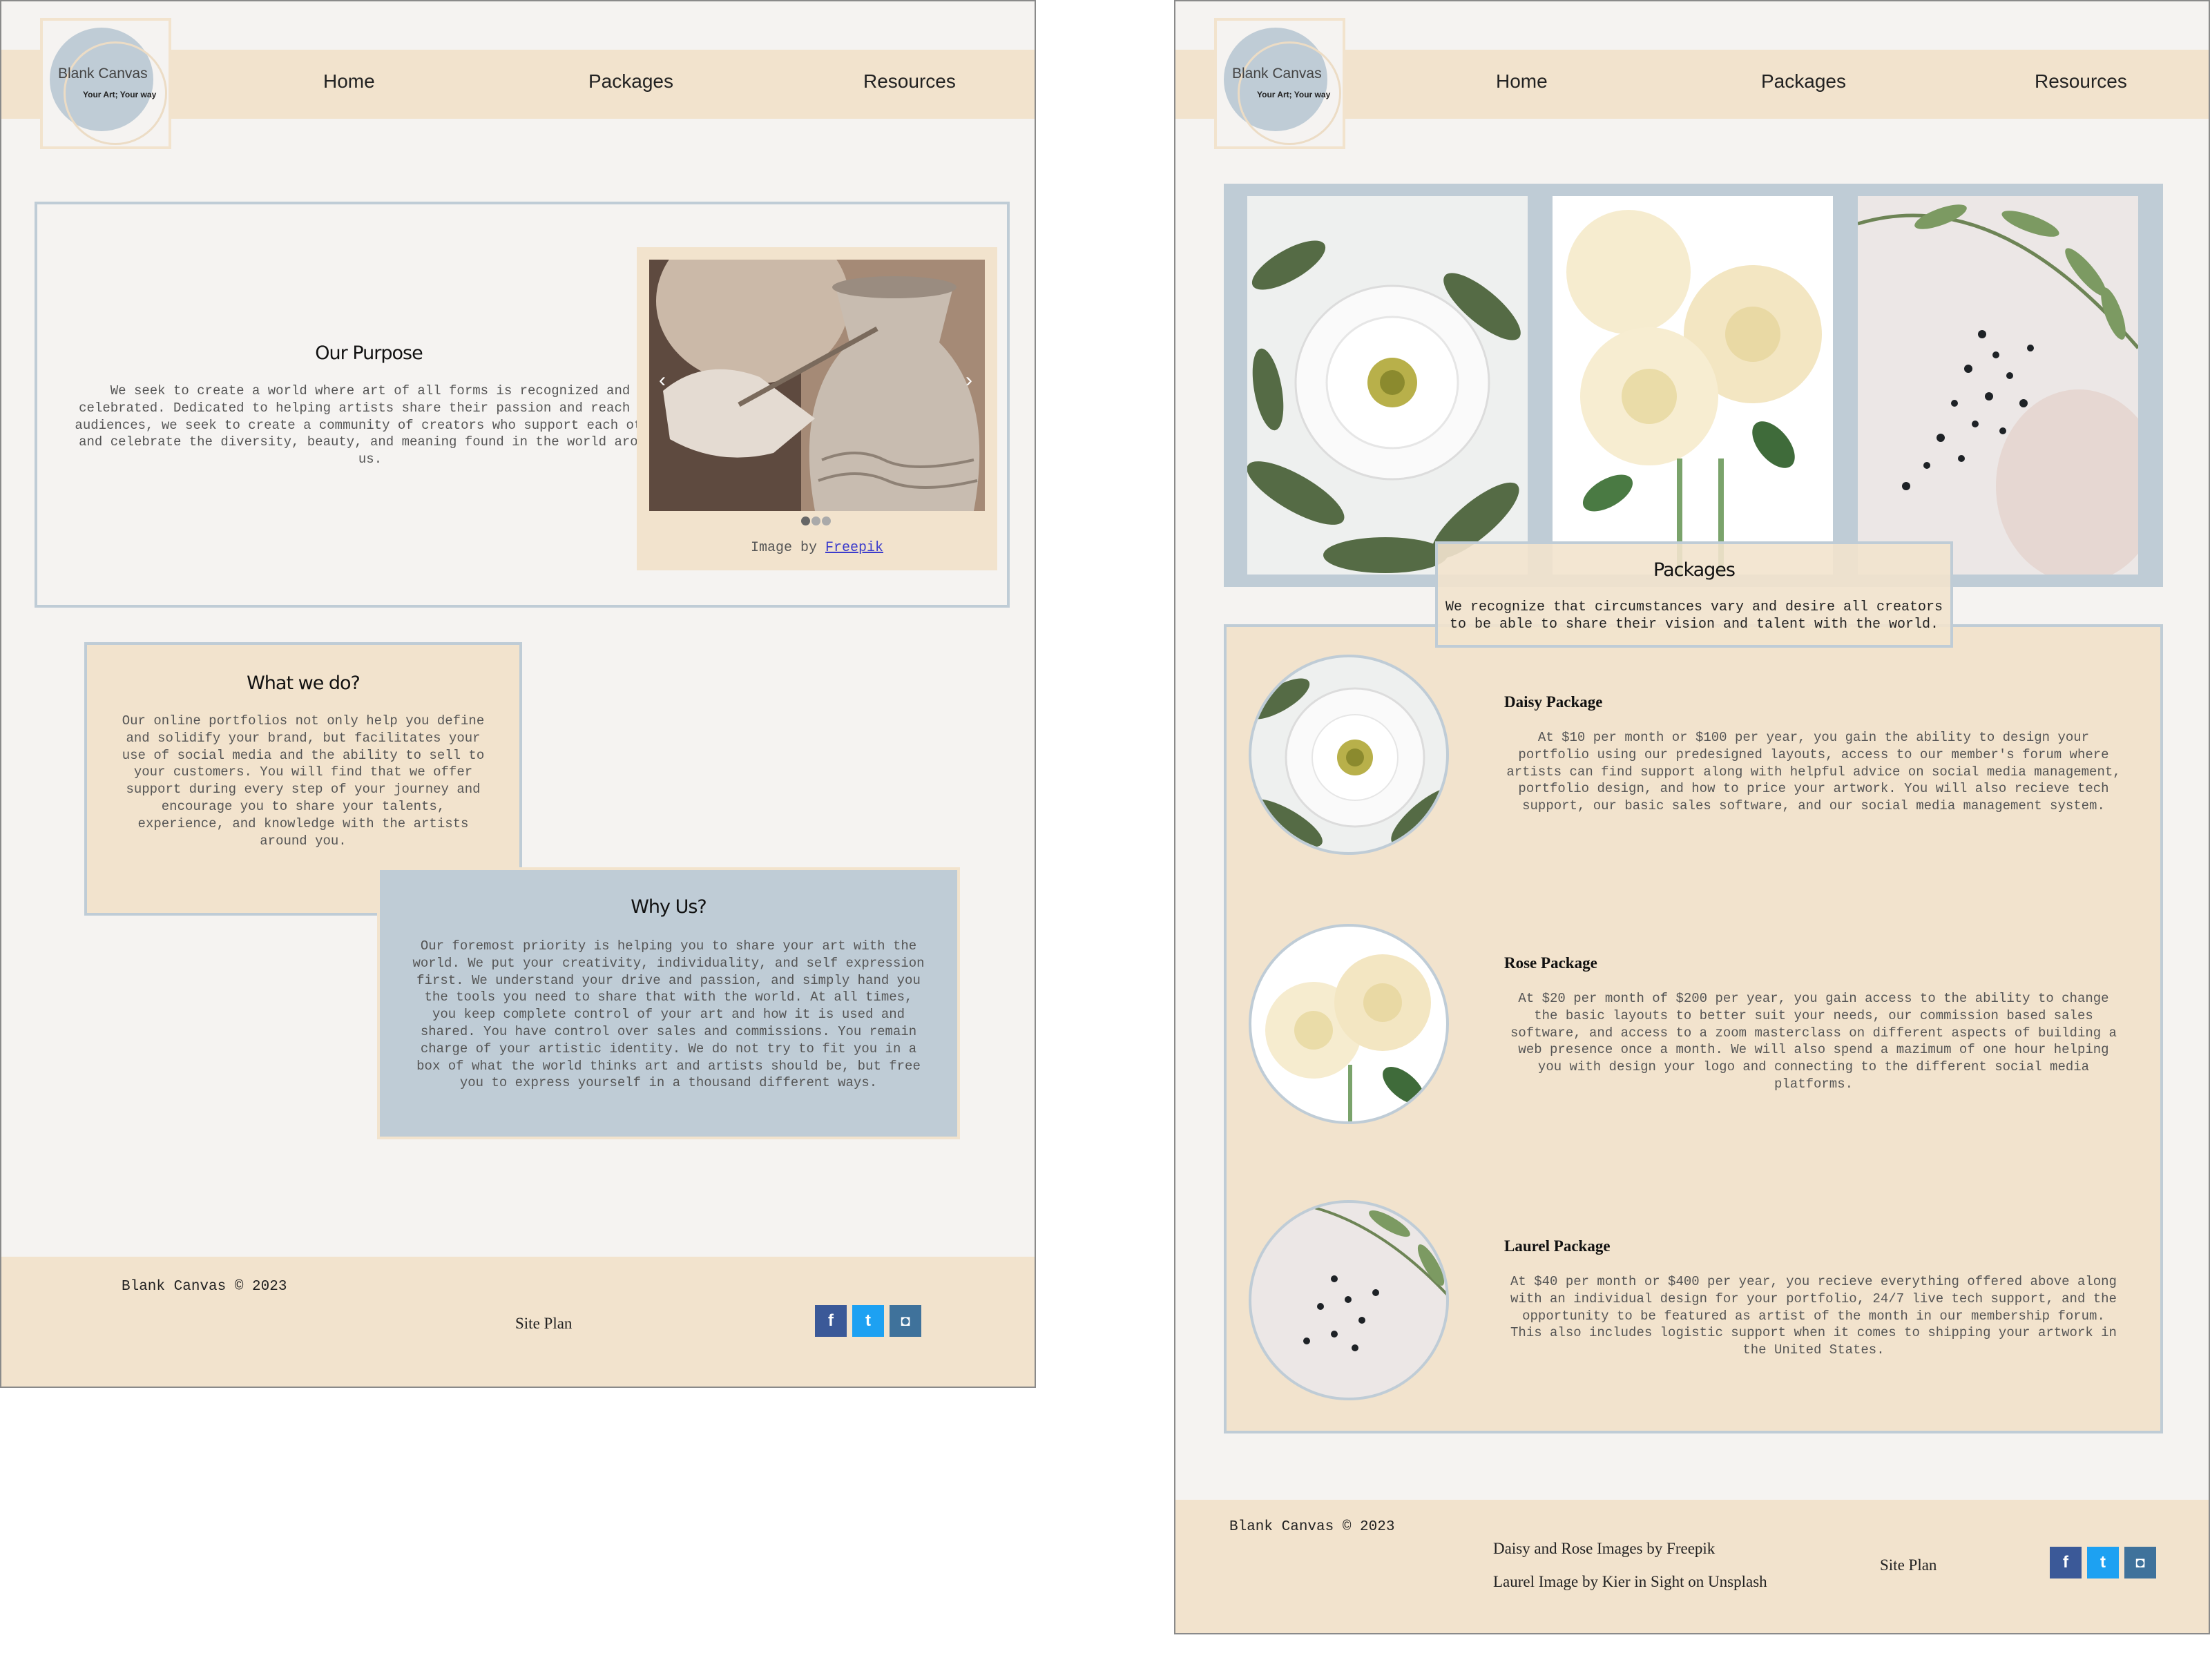 The image size is (2210, 1680). I want to click on carousel-prev-button: ‹, so click(662, 380).